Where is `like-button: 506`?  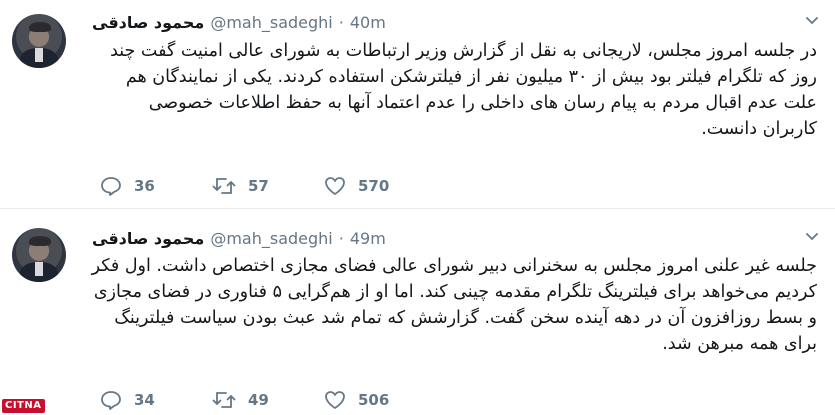
like-button: 506 is located at coordinates (380, 400).